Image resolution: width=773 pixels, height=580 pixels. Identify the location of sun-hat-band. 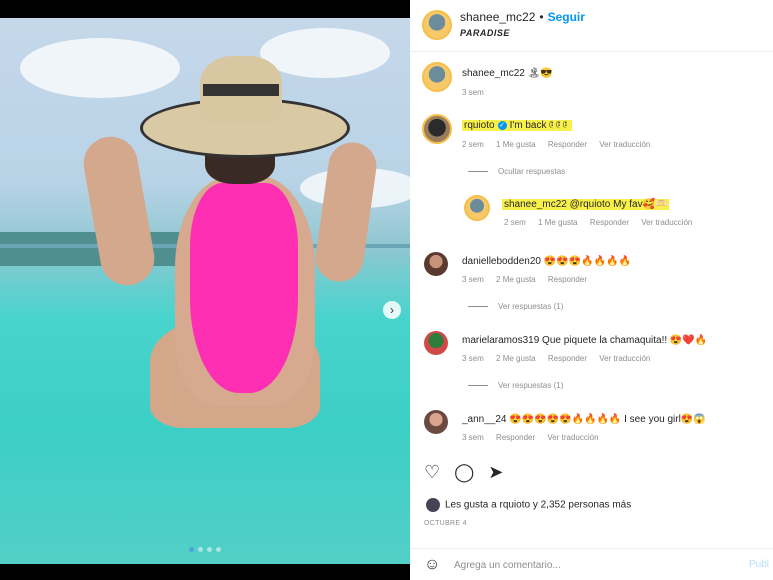
(241, 90).